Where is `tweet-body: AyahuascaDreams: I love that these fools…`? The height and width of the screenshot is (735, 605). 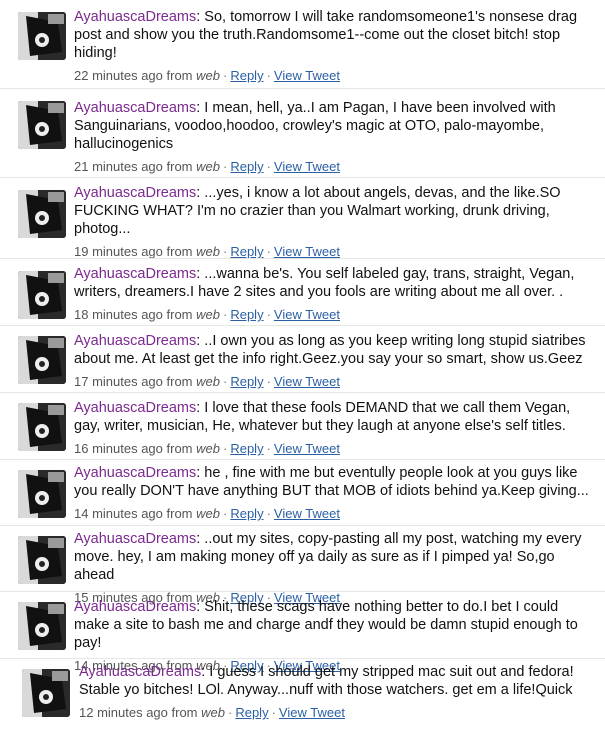
tweet-body: AyahuascaDreams: I love that these fools… is located at coordinates (333, 417).